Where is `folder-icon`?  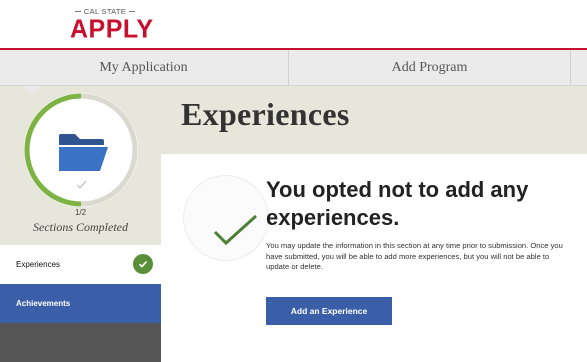 folder-icon is located at coordinates (83, 152).